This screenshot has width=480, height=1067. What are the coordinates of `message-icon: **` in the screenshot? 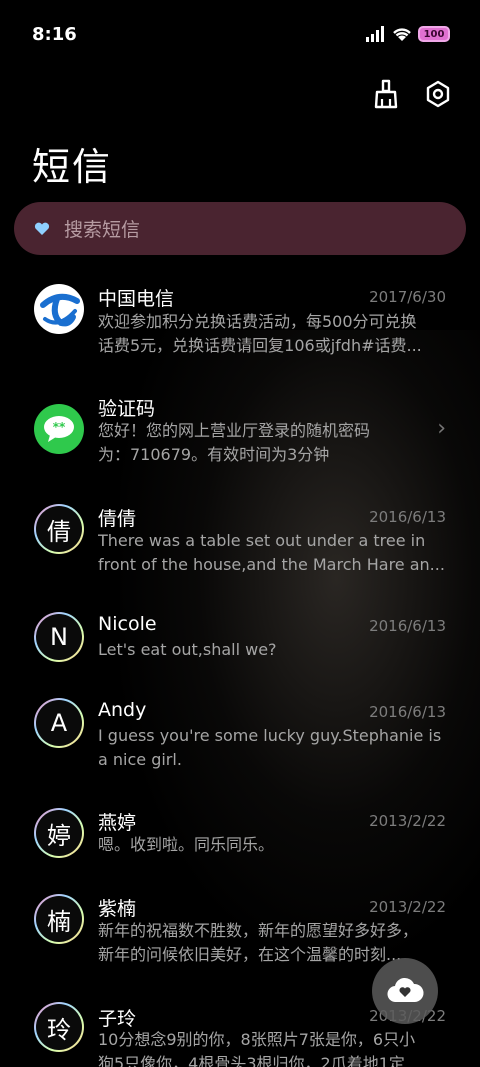 It's located at (59, 429).